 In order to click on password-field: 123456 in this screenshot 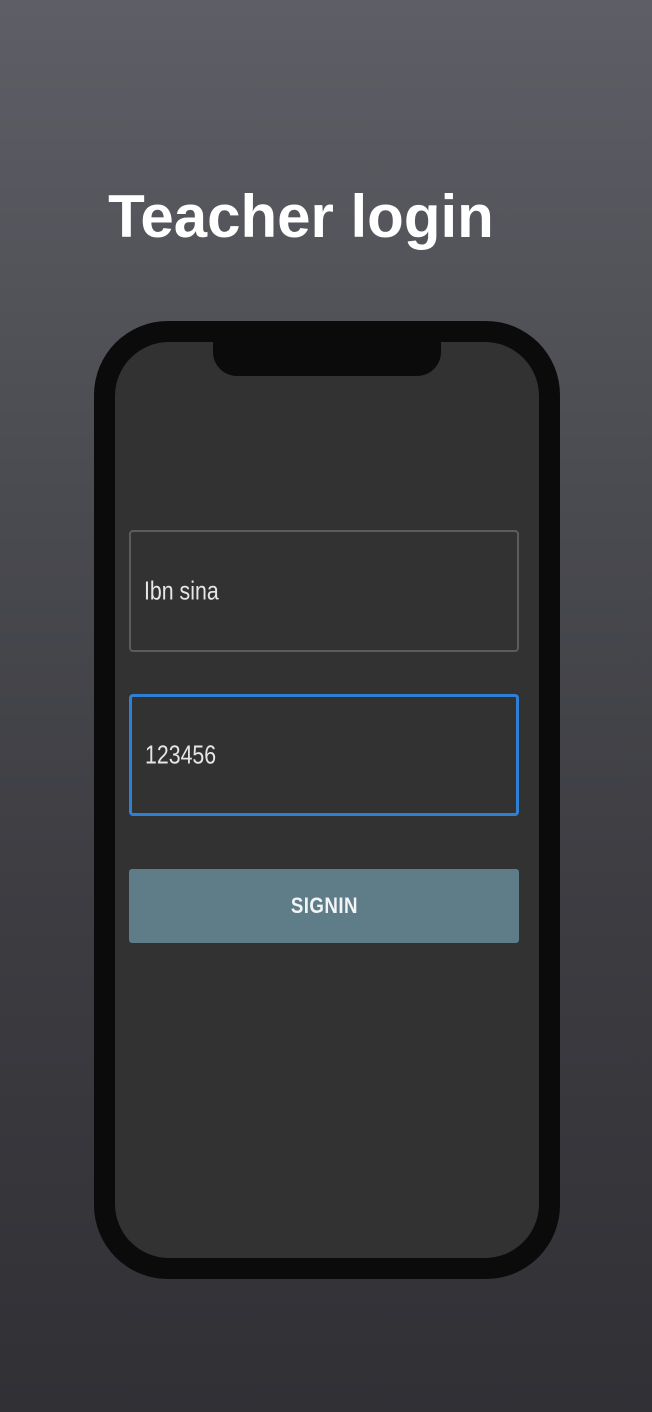, I will do `click(324, 755)`.